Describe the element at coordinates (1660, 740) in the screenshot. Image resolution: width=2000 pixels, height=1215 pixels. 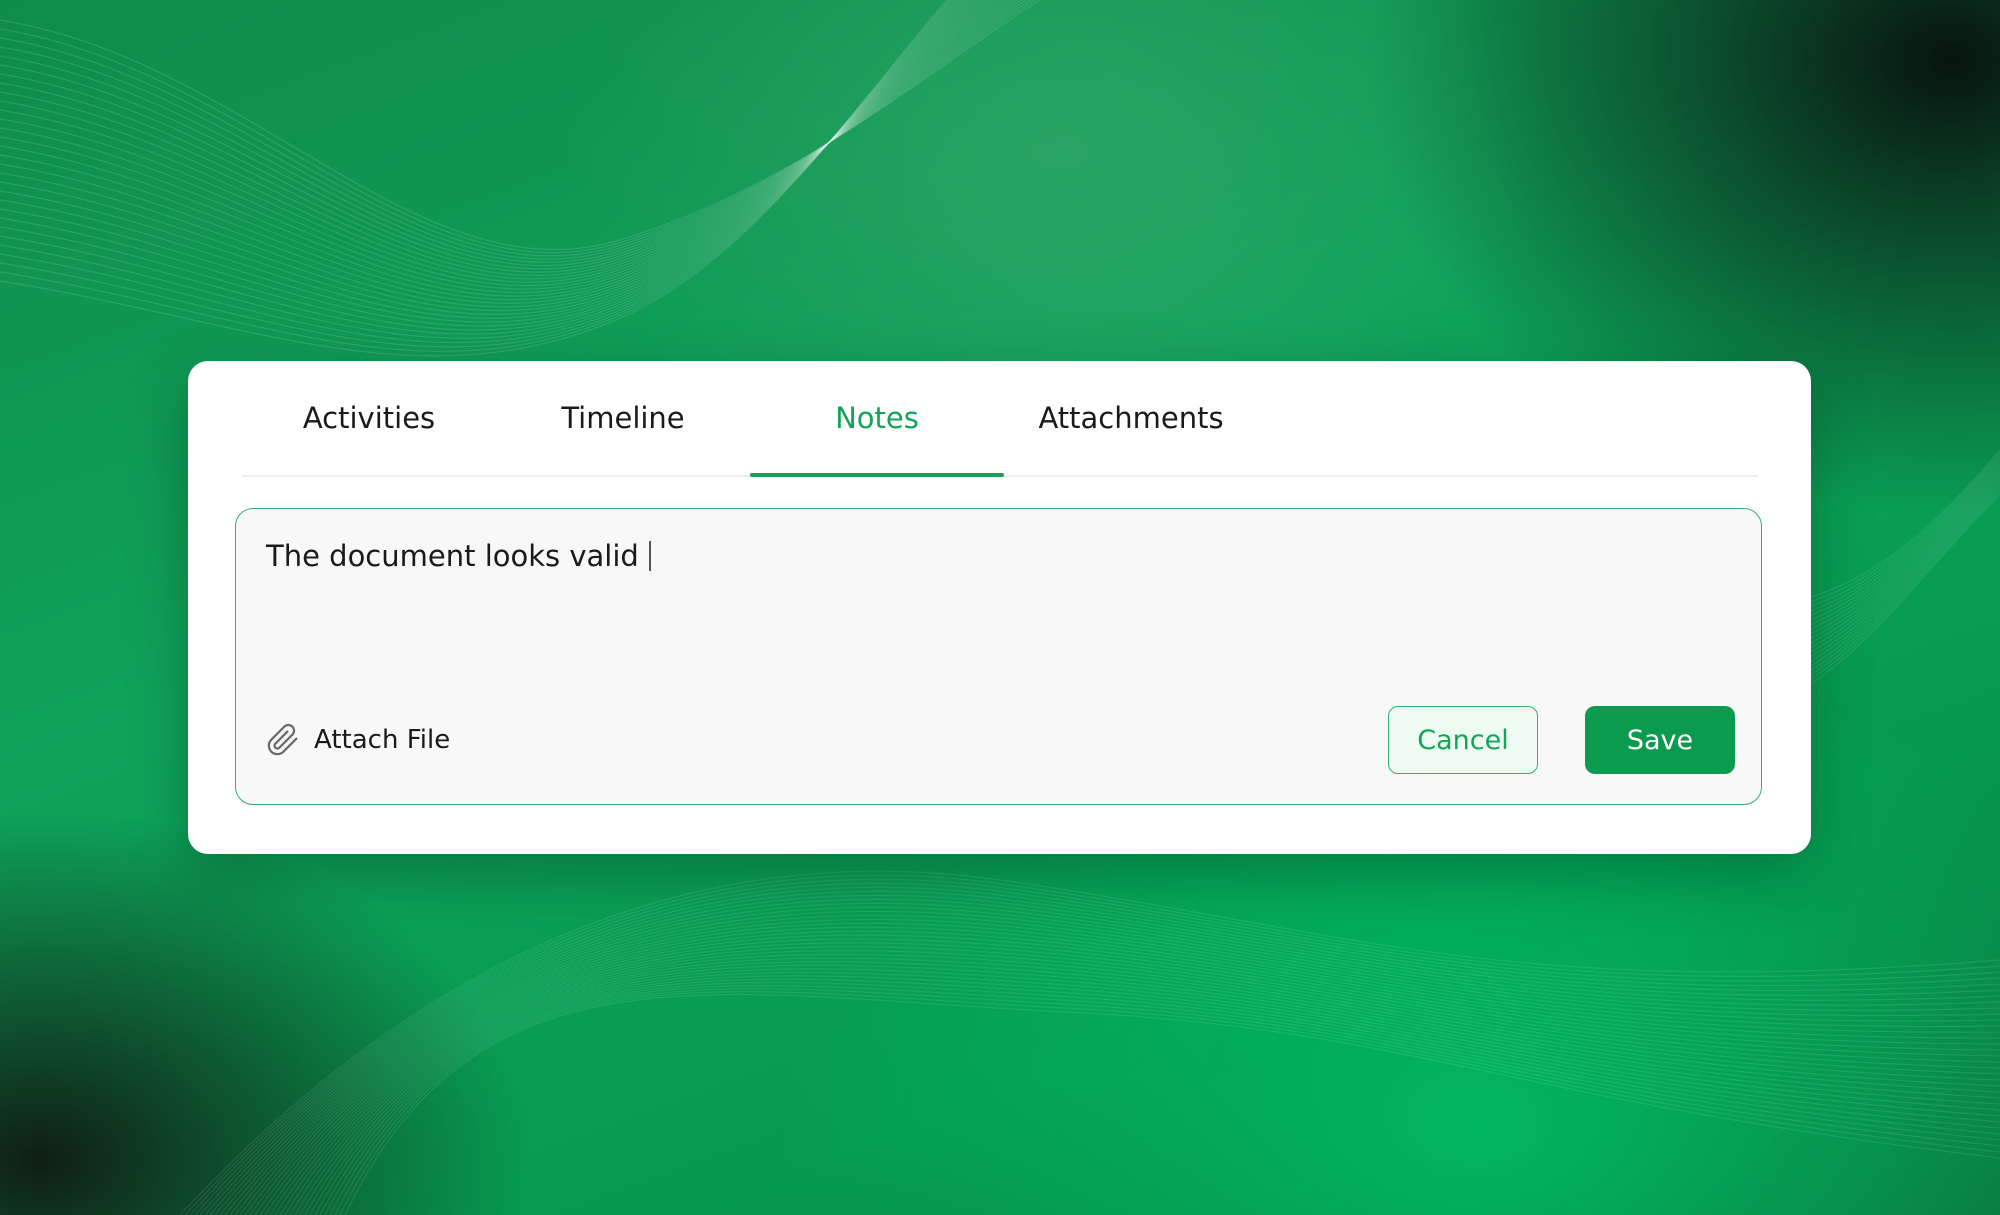
I see `save-button: Save` at that location.